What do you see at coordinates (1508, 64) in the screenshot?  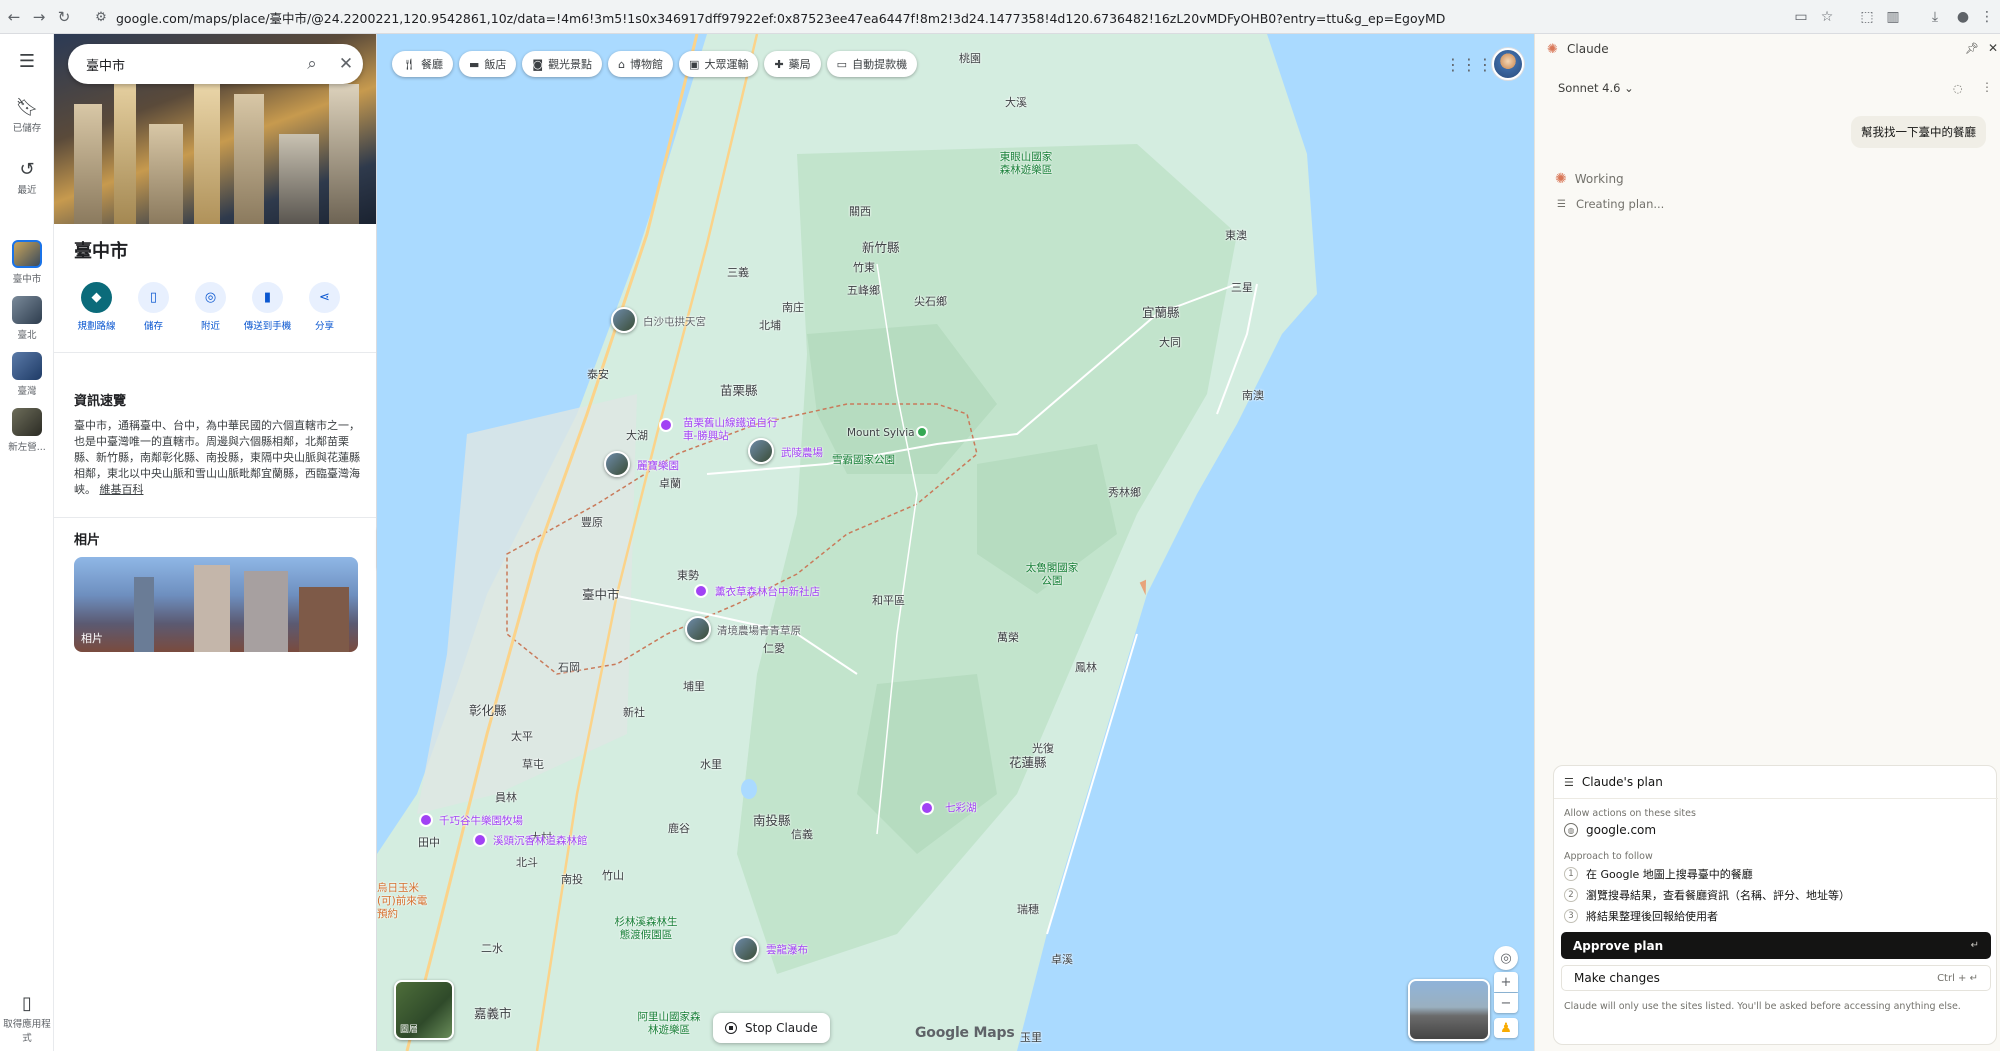 I see `account-avatar` at bounding box center [1508, 64].